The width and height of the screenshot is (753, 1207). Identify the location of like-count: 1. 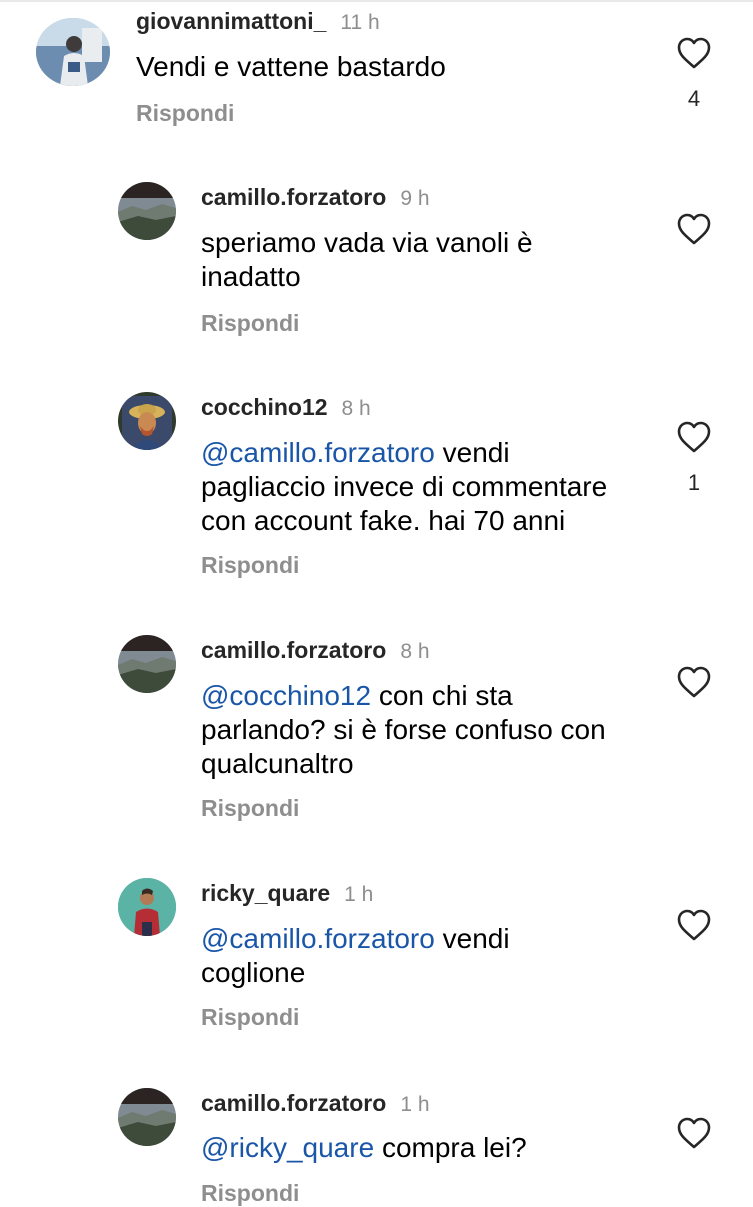
(694, 482).